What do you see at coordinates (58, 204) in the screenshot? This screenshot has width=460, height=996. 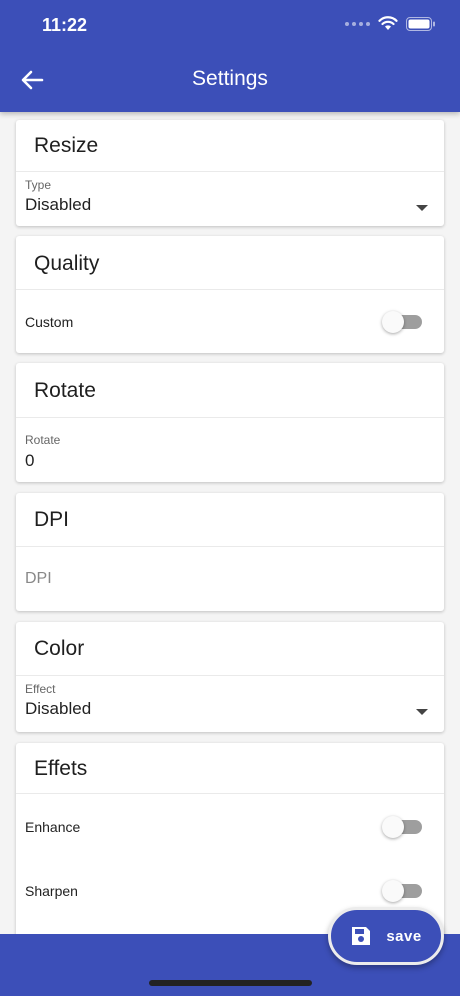 I see `resize-type-value: Disabled` at bounding box center [58, 204].